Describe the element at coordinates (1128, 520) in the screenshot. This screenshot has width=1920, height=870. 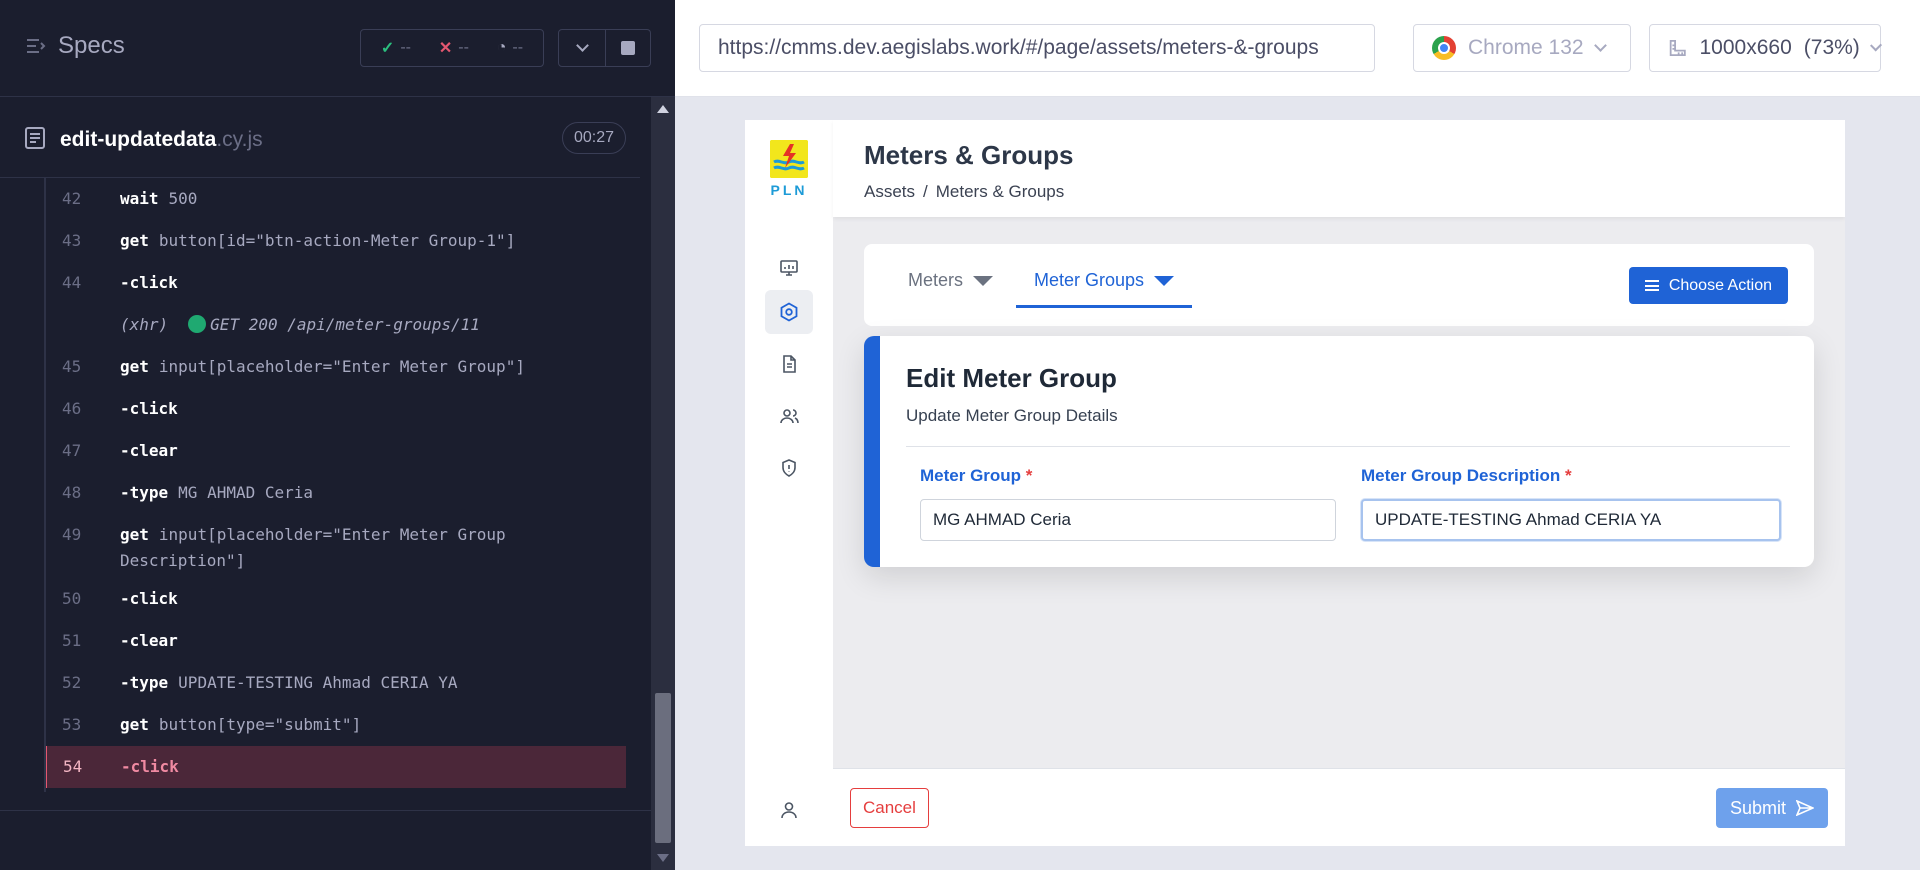
I see `meter-group-input` at that location.